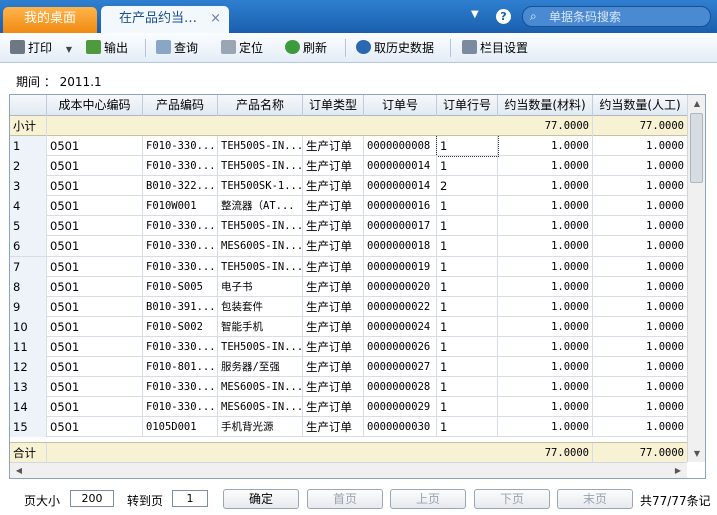 Image resolution: width=717 pixels, height=515 pixels. What do you see at coordinates (696, 453) in the screenshot?
I see `scroll-down-icon: ▼` at bounding box center [696, 453].